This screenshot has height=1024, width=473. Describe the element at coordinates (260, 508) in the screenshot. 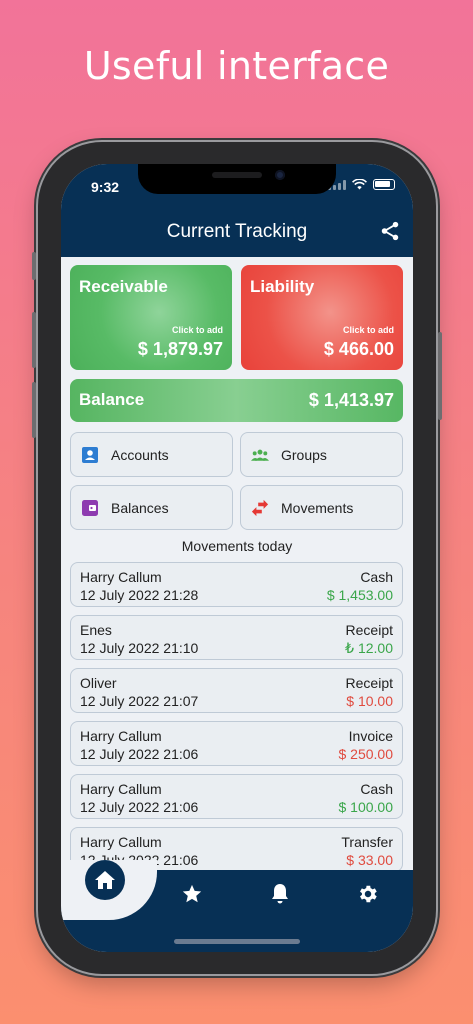

I see `swap-arrows-icon` at that location.